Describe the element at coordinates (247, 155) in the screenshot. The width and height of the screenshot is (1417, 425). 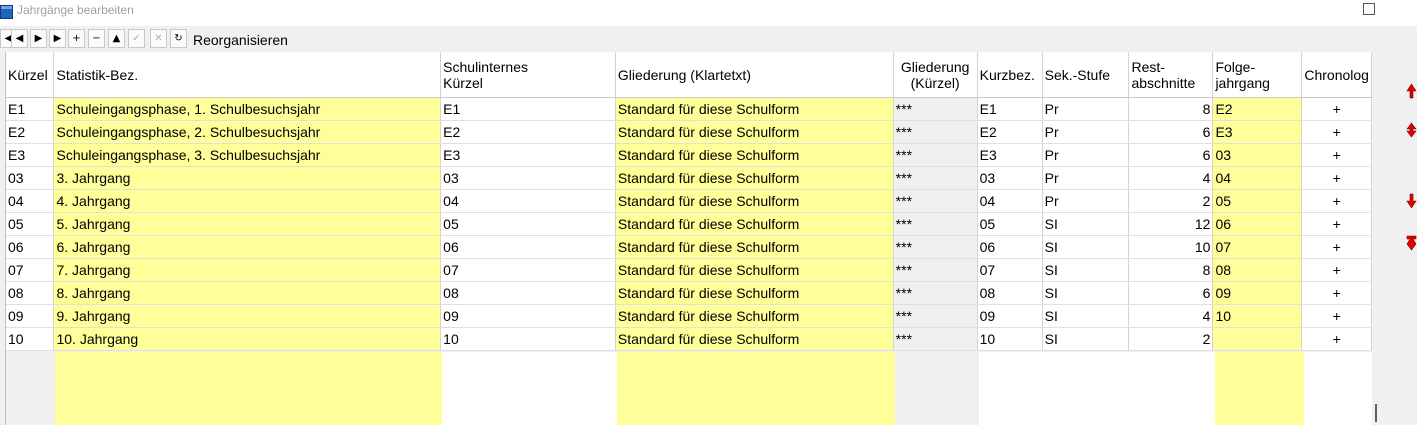
I see `cell-statistik-bez: Schuleingangsphase, 3. Schulbesuchsjahr` at that location.